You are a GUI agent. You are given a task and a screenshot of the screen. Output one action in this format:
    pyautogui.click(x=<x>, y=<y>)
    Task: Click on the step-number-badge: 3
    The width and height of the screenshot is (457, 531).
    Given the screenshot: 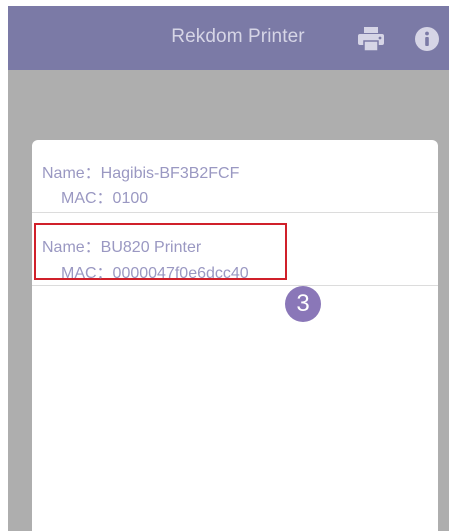 What is the action you would take?
    pyautogui.click(x=303, y=304)
    